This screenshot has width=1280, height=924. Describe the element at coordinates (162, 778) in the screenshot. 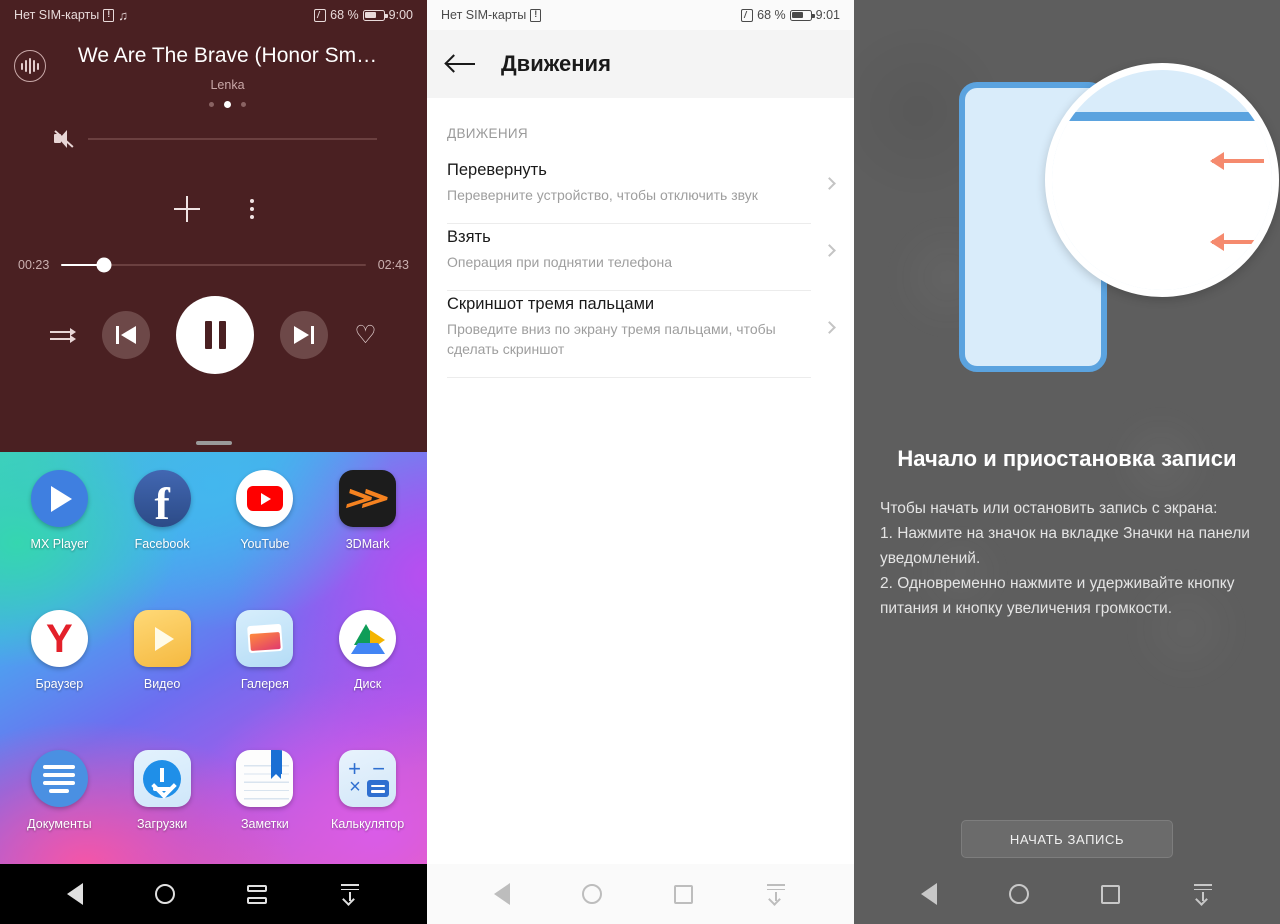

I see `downloads-icon` at that location.